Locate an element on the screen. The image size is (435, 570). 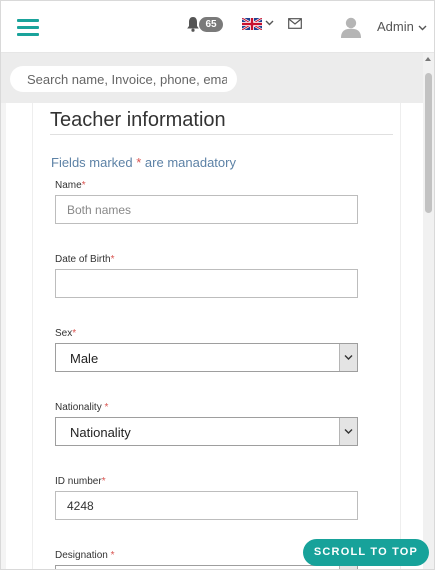
user-avatar-icon is located at coordinates (351, 27).